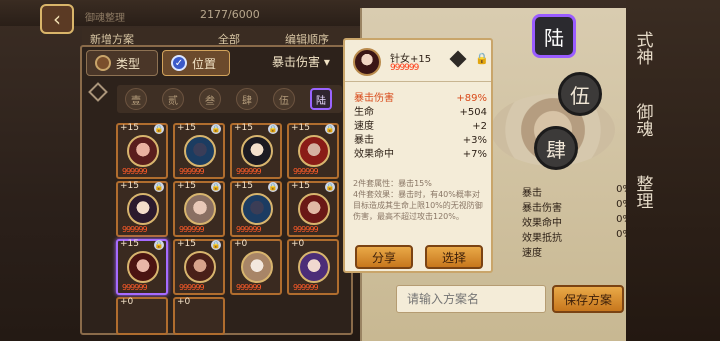 The height and width of the screenshot is (341, 720). What do you see at coordinates (229, 99) in the screenshot?
I see `position-slots: 壹 贰 叁 肆 伍 陆` at bounding box center [229, 99].